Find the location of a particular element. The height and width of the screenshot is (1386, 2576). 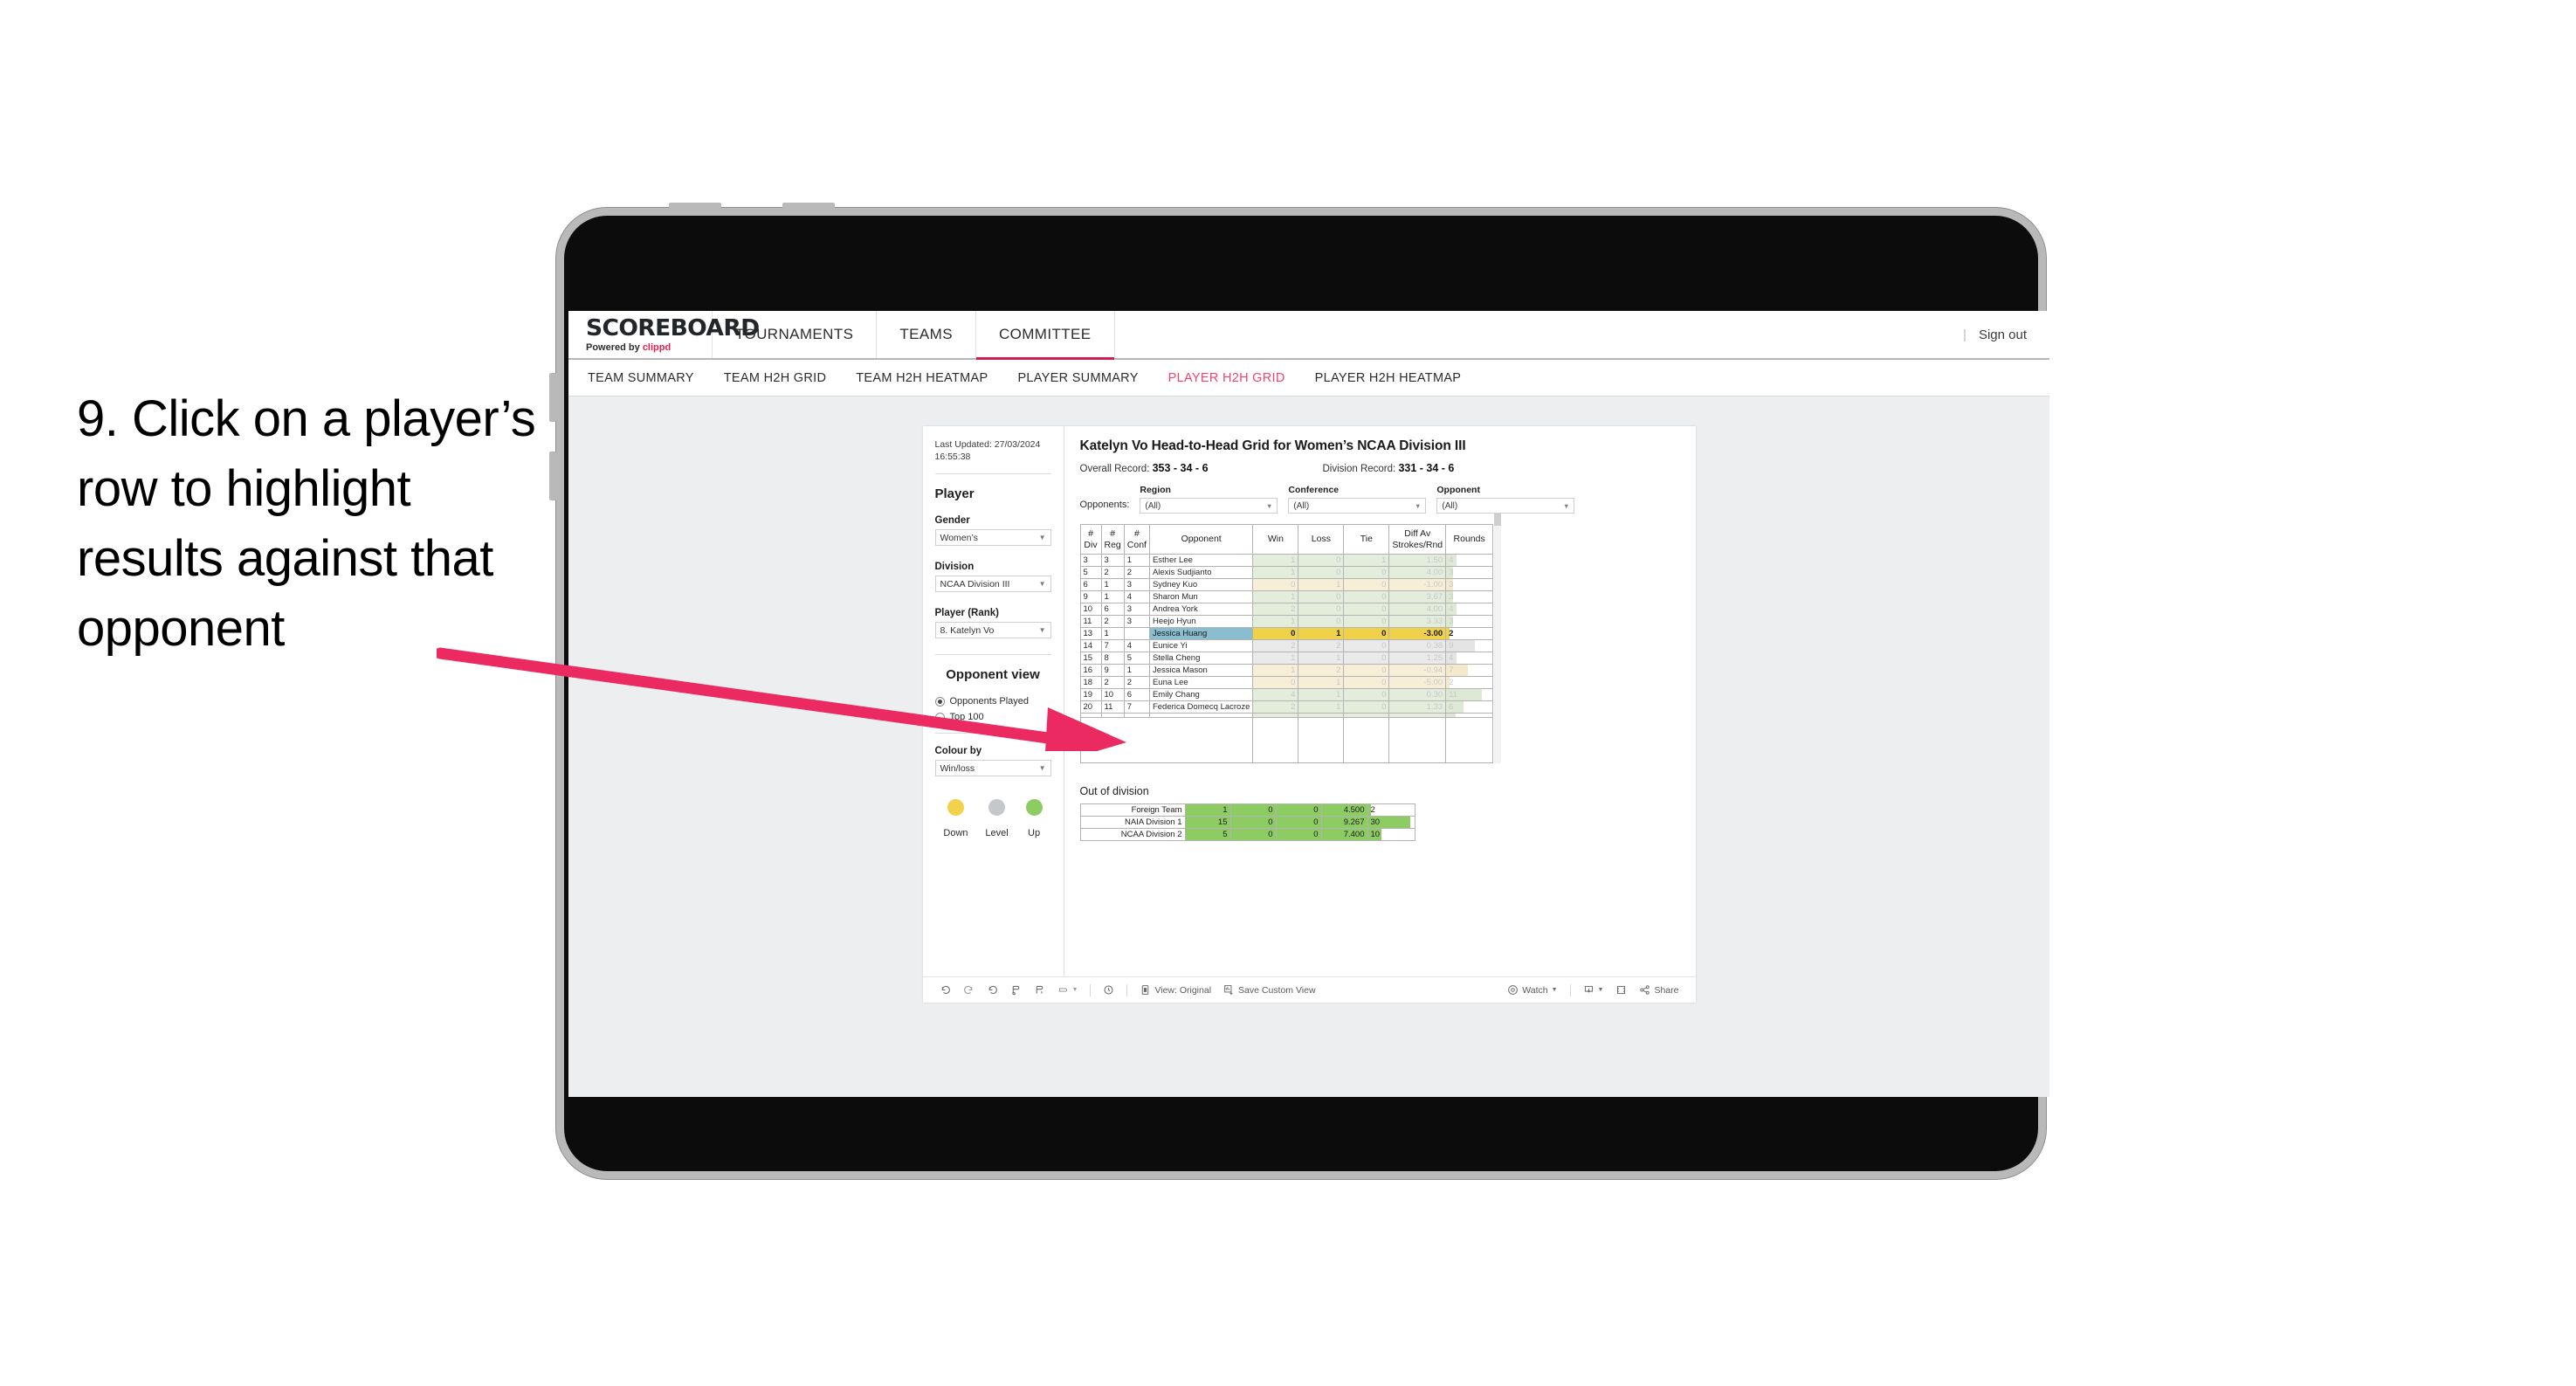

cell-opponent: Eunice Yi is located at coordinates (1201, 645).